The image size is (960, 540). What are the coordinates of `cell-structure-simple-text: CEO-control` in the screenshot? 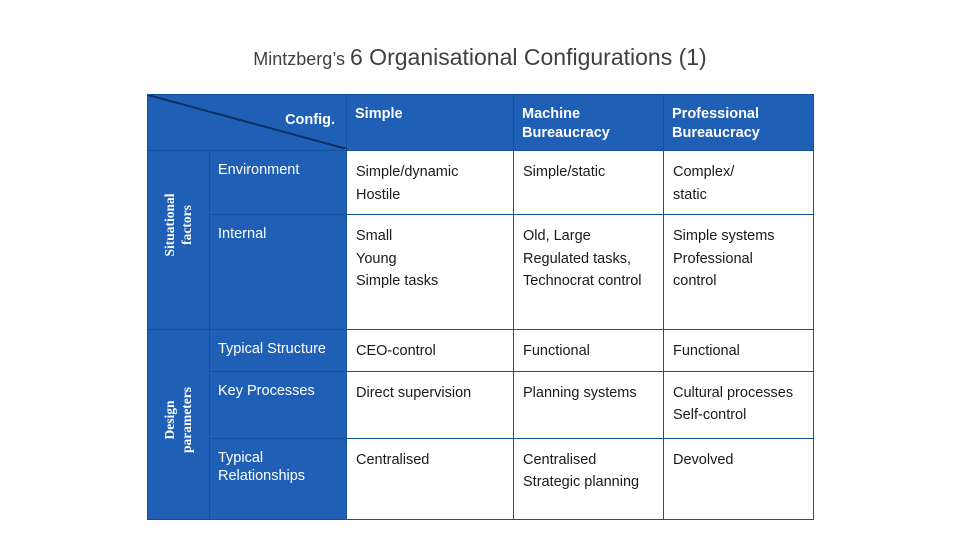 It's located at (430, 350).